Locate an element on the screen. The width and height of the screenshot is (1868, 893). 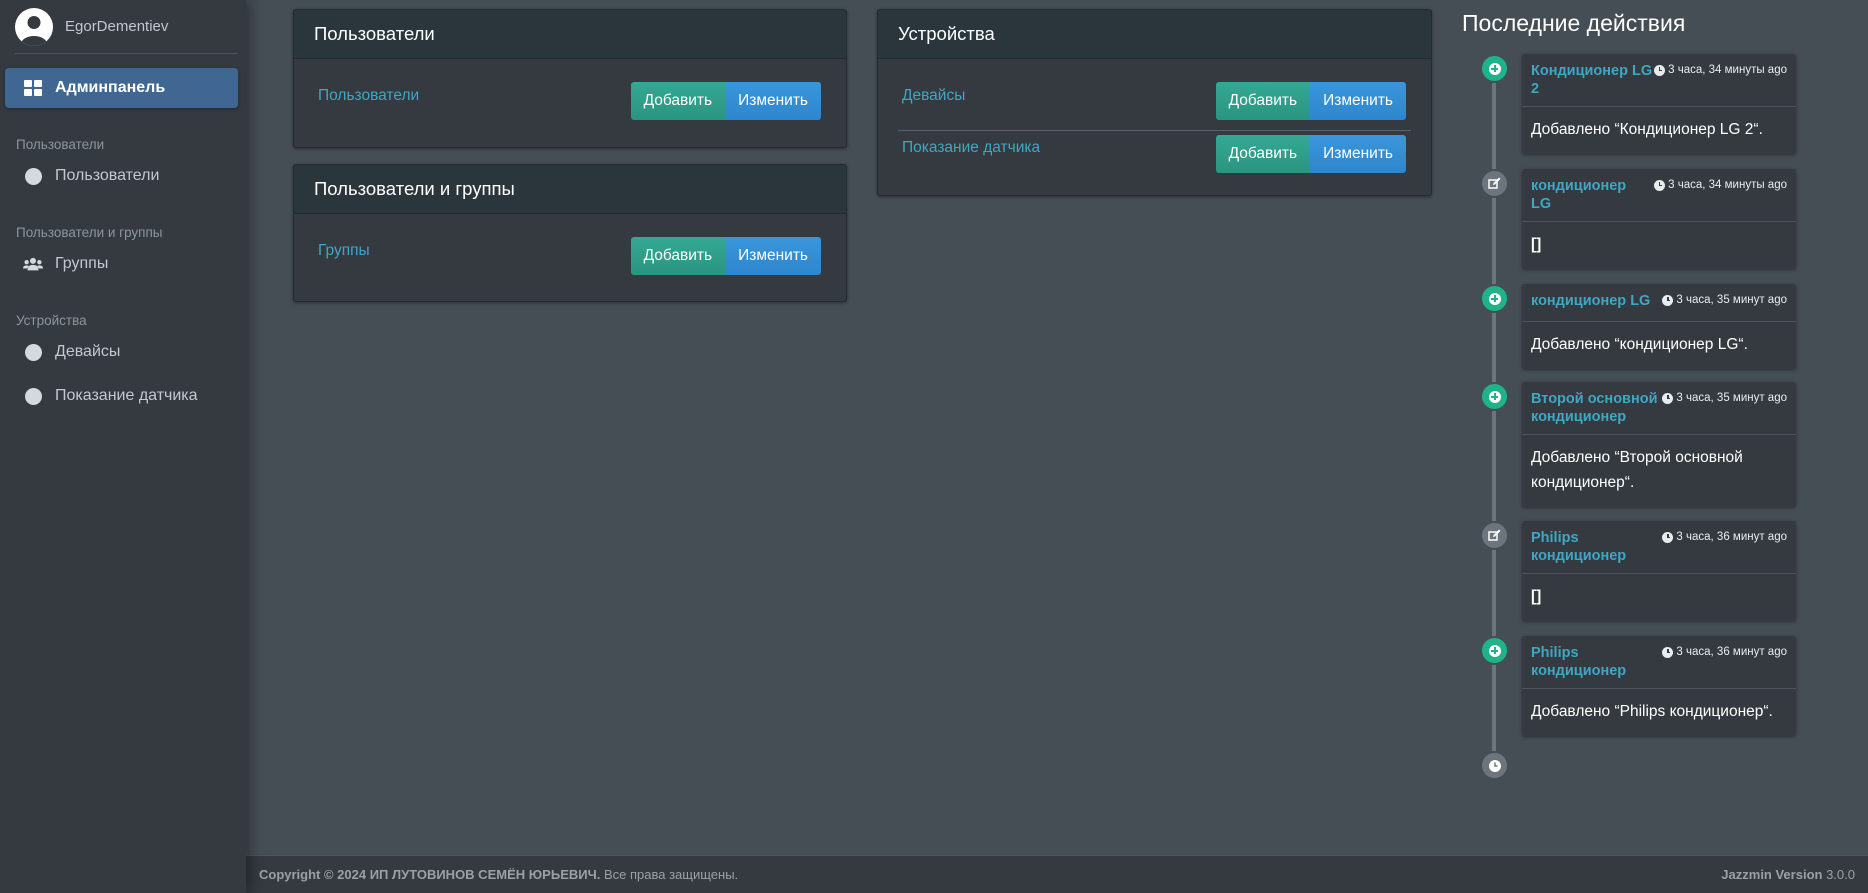
timeline-item-link: Кондиционер LG 2 is located at coordinates (1592, 80).